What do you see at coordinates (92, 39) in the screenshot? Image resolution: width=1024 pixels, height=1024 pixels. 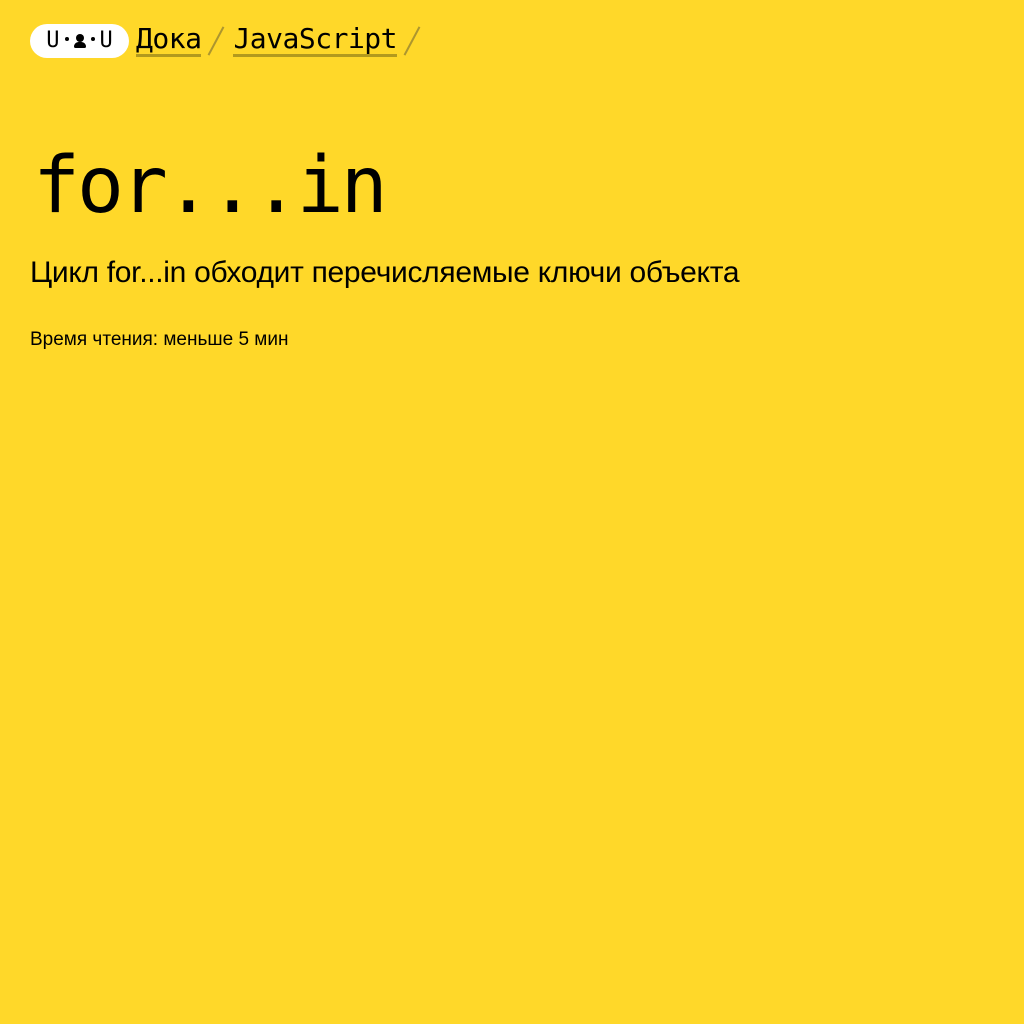 I see `logo-dot-right` at bounding box center [92, 39].